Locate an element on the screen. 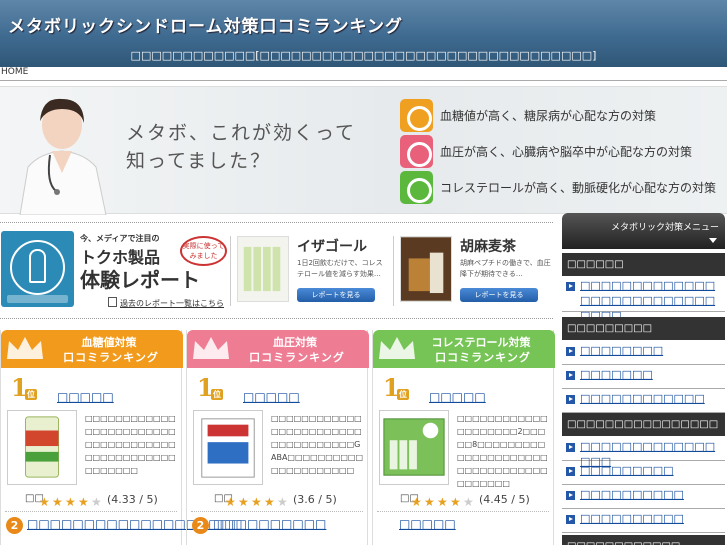  rating-score: (3.6 / 5) is located at coordinates (315, 499).